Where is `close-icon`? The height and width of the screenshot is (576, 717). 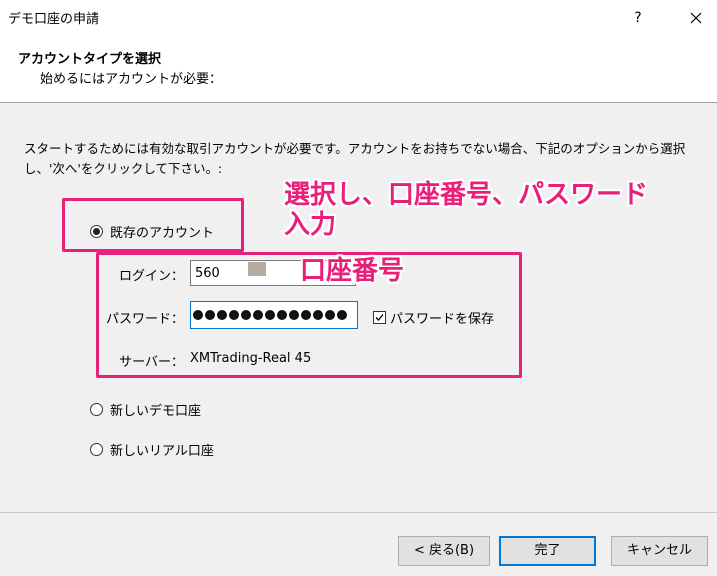
close-icon is located at coordinates (696, 18).